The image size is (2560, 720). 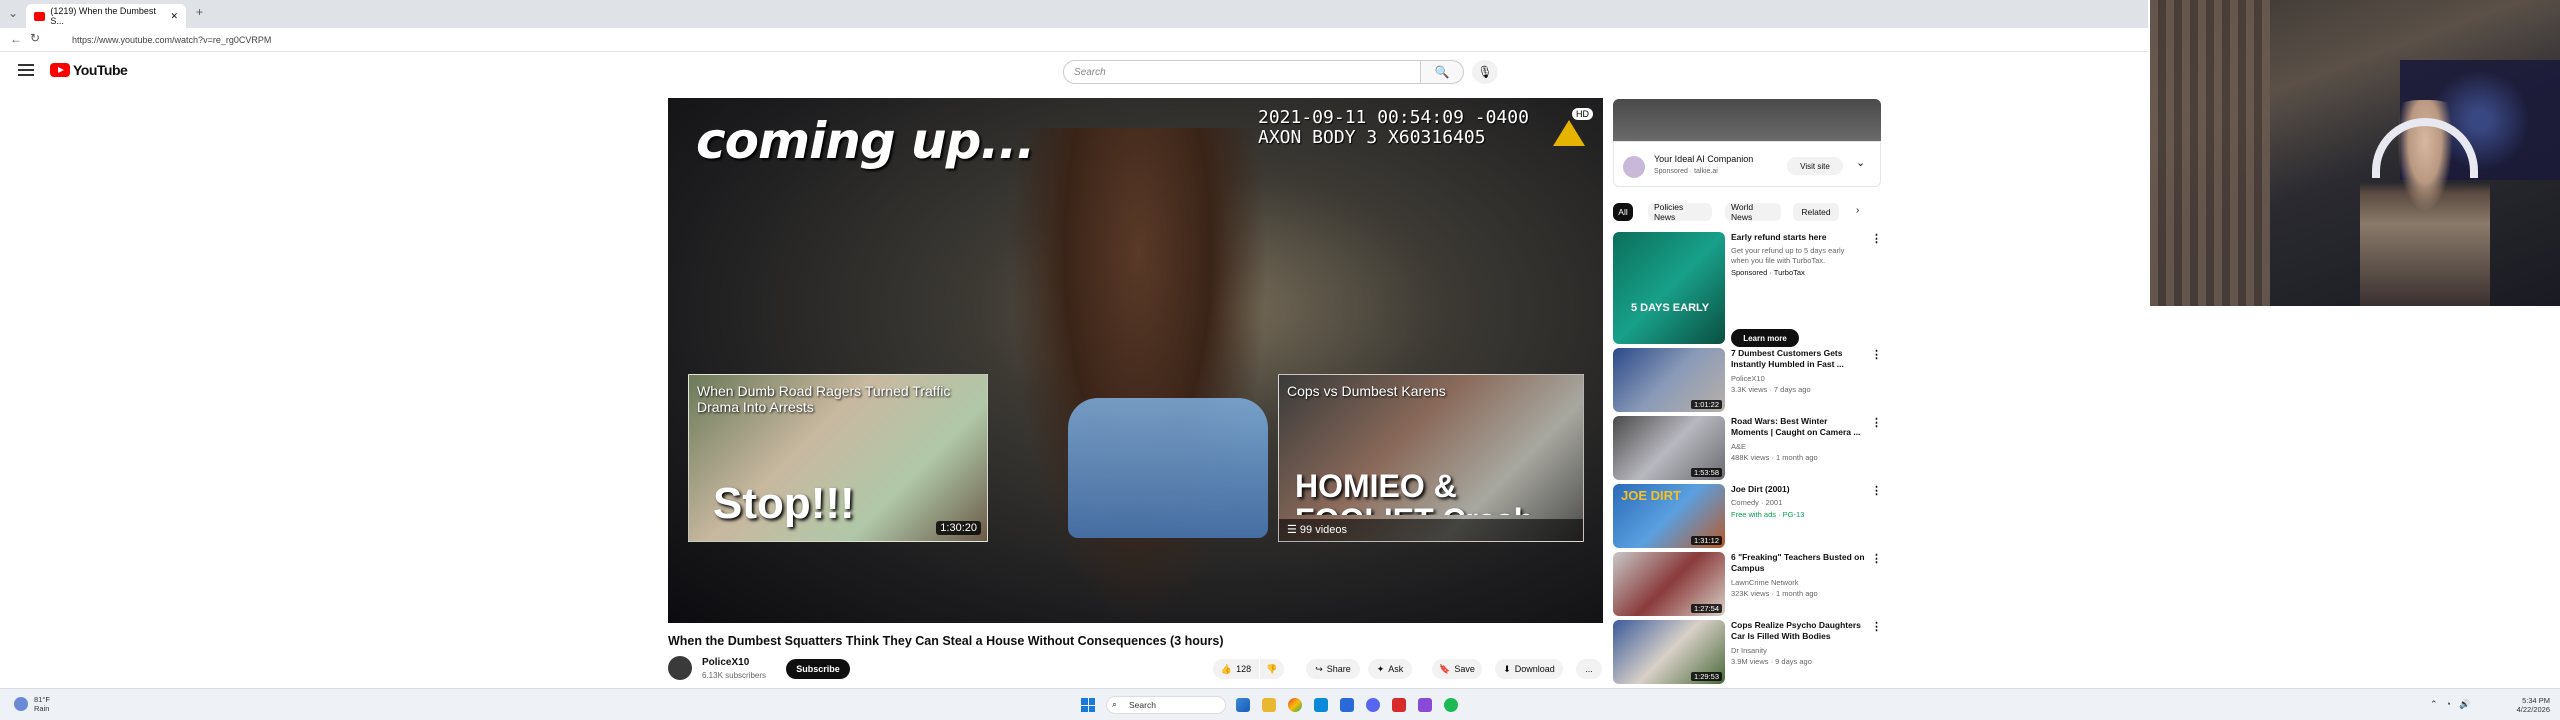 What do you see at coordinates (1669, 288) in the screenshot?
I see `rec-thumbnail: 5 DAYS EARLY` at bounding box center [1669, 288].